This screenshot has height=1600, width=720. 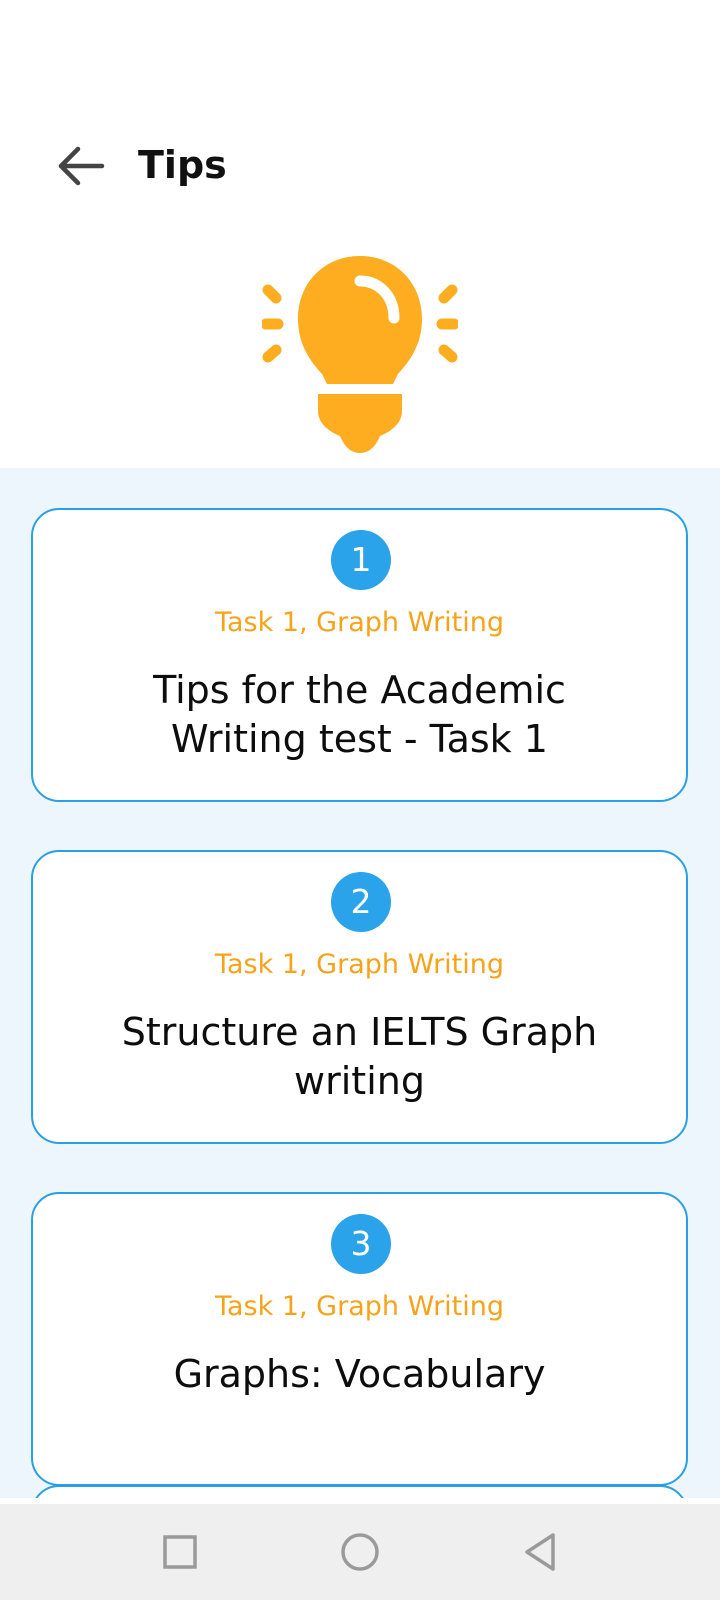 I want to click on square-icon, so click(x=180, y=1552).